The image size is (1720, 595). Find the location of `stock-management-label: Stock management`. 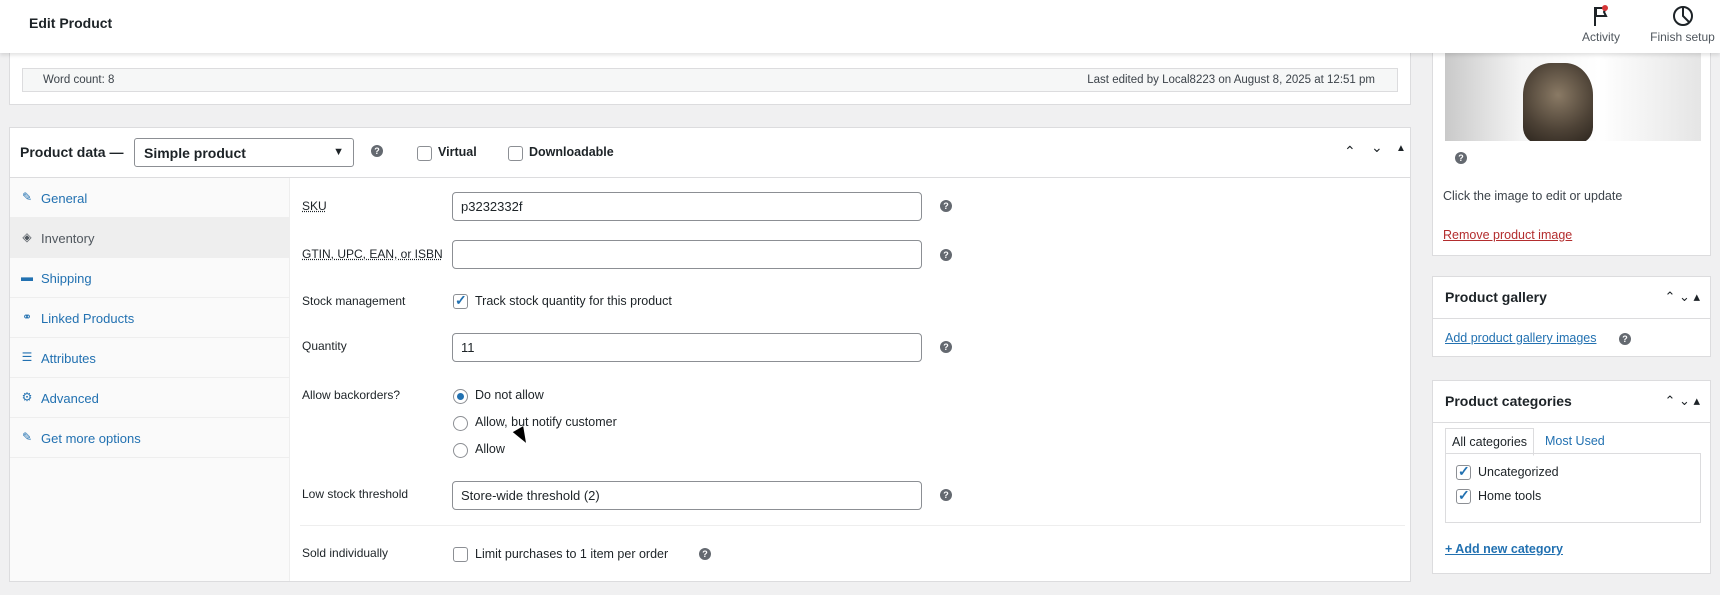

stock-management-label: Stock management is located at coordinates (354, 301).